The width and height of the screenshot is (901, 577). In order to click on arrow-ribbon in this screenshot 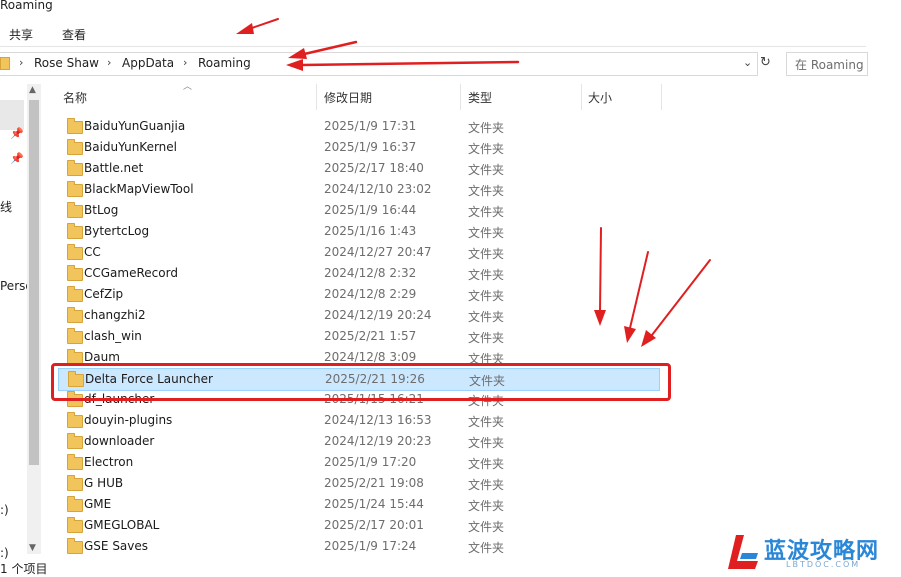, I will do `click(257, 26)`.